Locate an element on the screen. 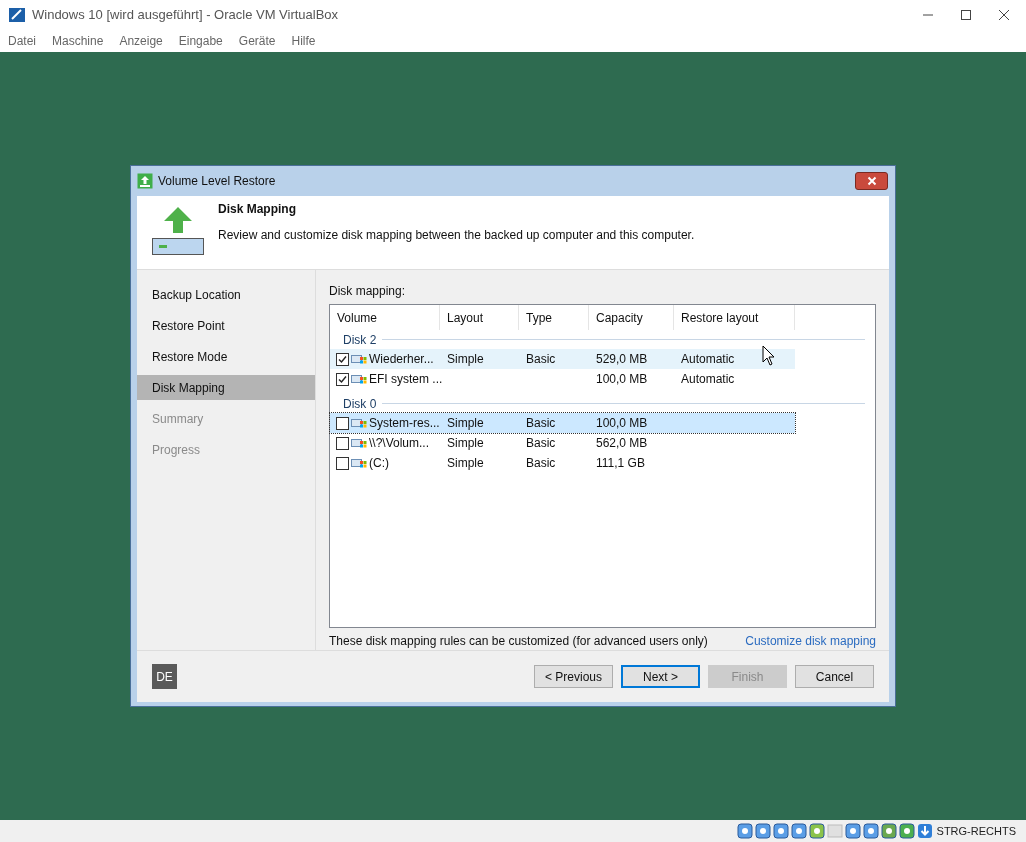  table-label: Disk mapping: is located at coordinates (368, 291).